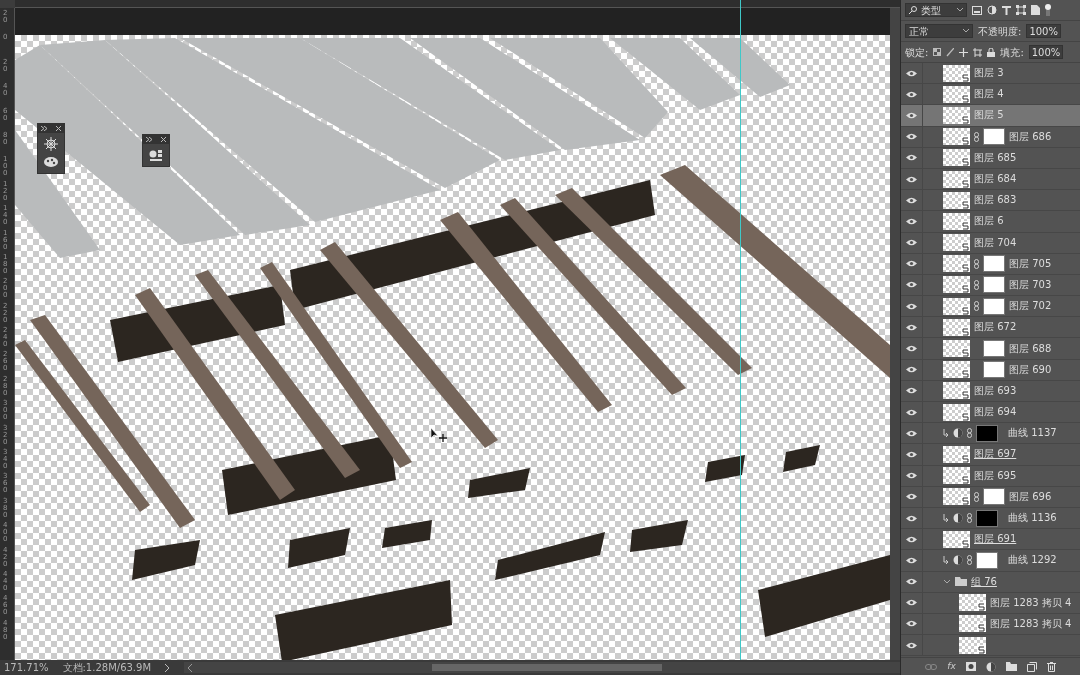  I want to click on image-filter-icon, so click(977, 10).